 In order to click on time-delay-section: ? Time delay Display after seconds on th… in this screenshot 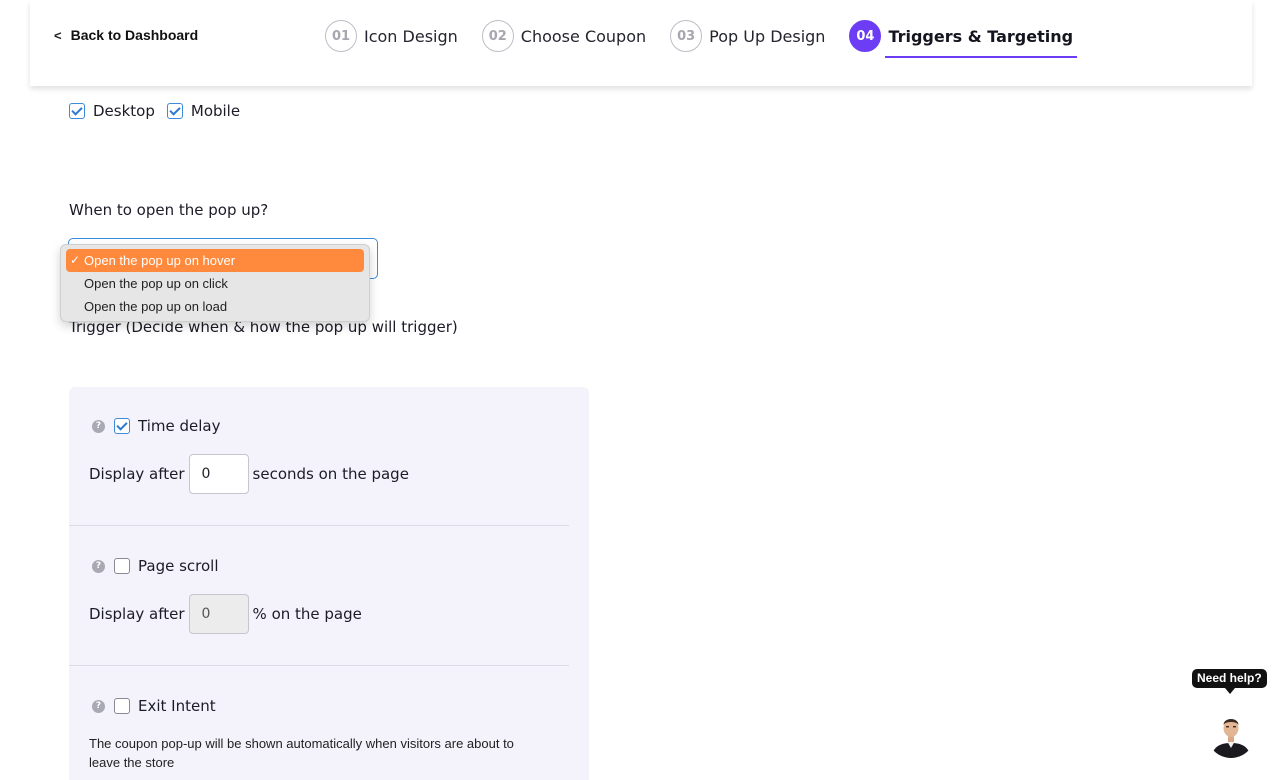, I will do `click(329, 456)`.